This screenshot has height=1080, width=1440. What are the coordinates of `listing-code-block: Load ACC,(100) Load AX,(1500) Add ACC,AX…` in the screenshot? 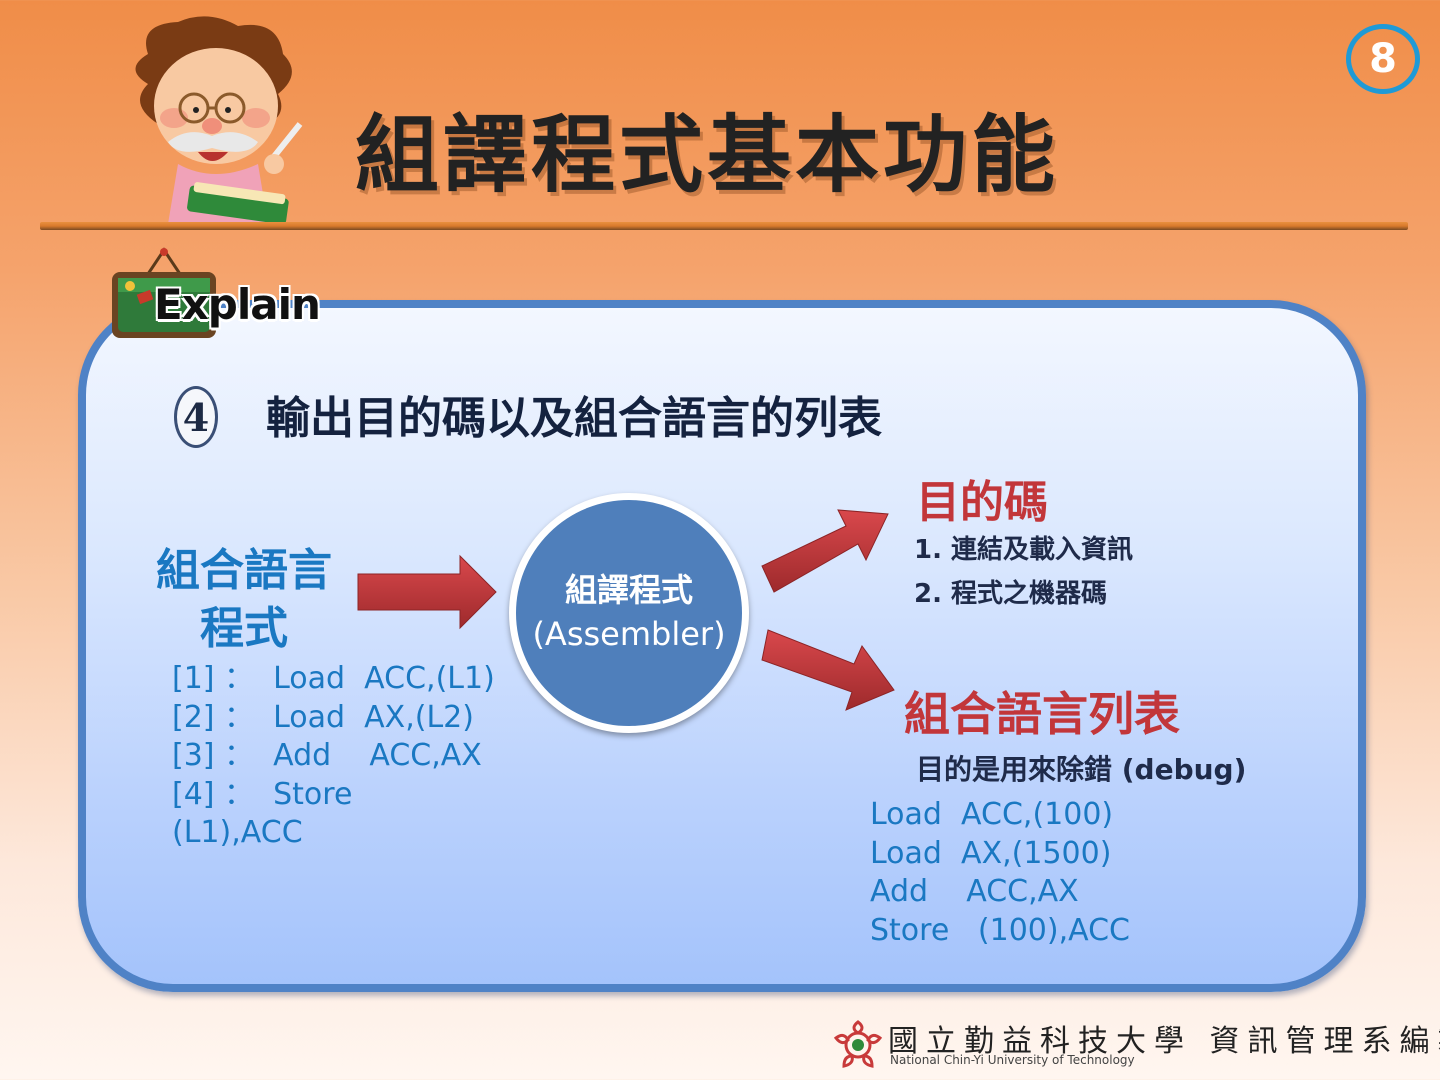 It's located at (1000, 872).